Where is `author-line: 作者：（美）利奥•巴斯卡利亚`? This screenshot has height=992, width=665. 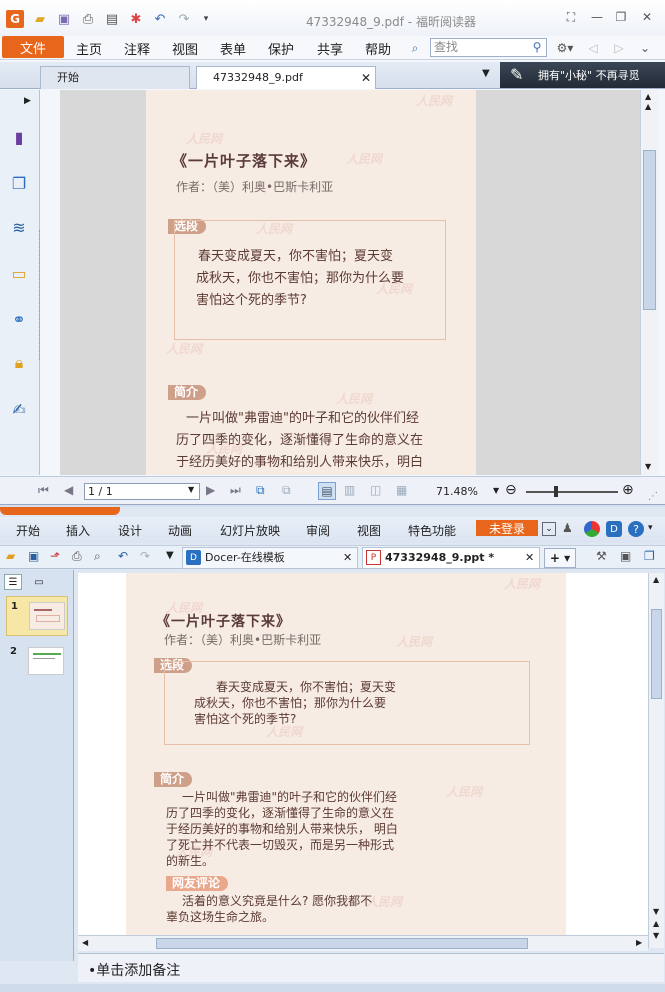
author-line: 作者：（美）利奥•巴斯卡利亚 is located at coordinates (242, 639).